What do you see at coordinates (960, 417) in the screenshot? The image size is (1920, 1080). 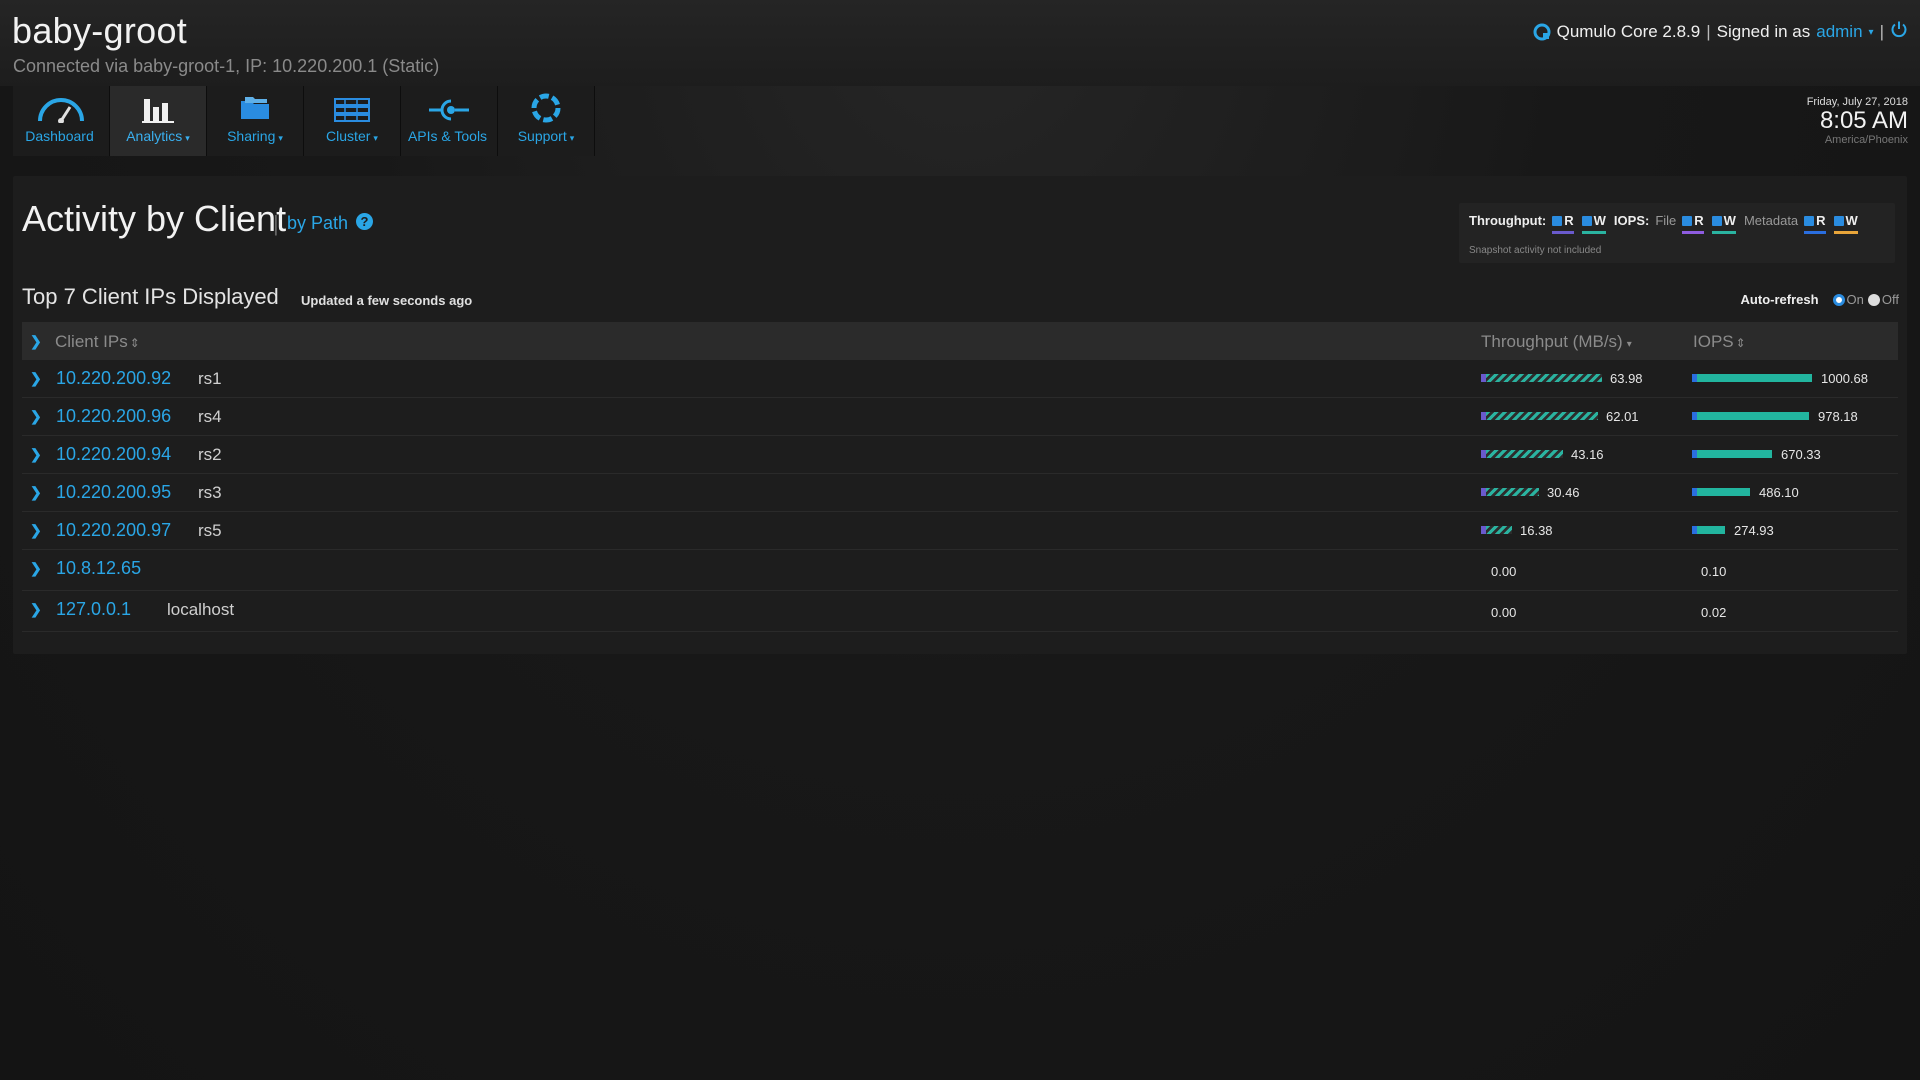 I see `table-row: ❯ 10.220.200.96 rs4 62.01 978.18` at bounding box center [960, 417].